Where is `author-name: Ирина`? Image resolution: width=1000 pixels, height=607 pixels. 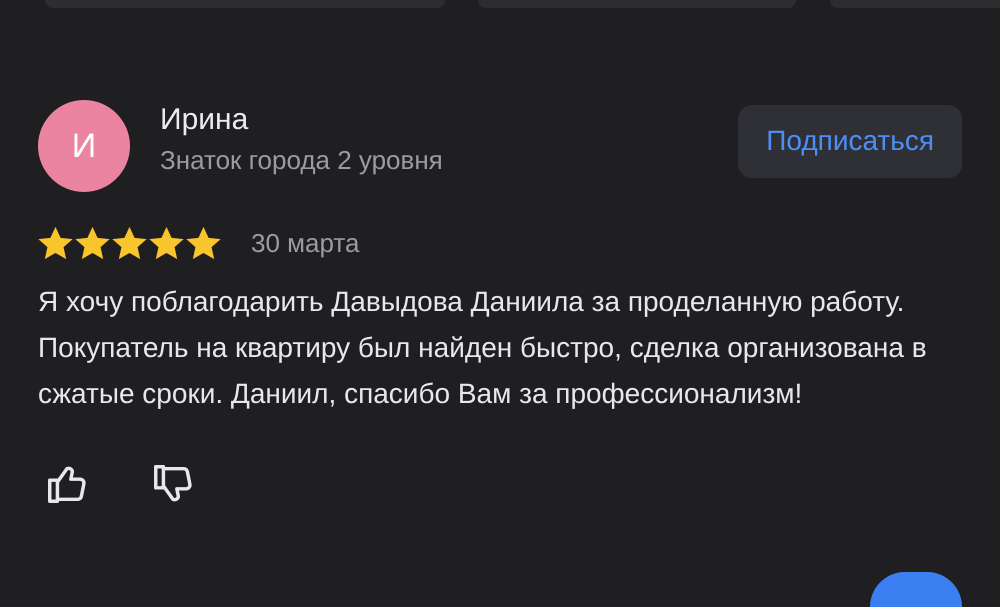
author-name: Ирина is located at coordinates (205, 119).